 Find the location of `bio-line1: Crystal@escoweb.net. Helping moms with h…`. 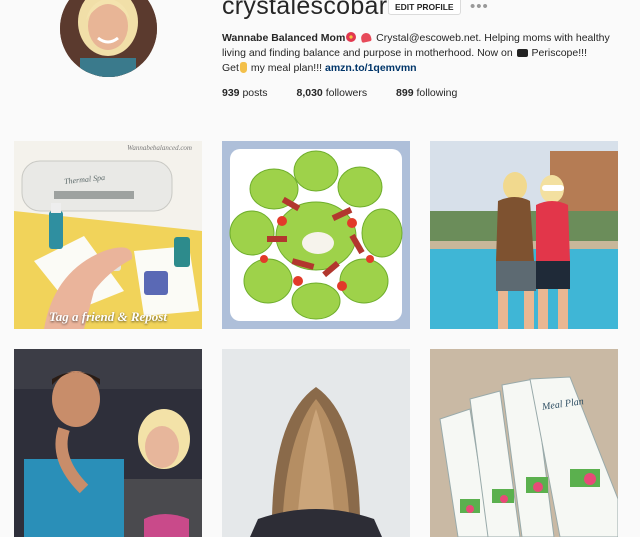

bio-line1: Crystal@escoweb.net. Helping moms with h… is located at coordinates (491, 38).